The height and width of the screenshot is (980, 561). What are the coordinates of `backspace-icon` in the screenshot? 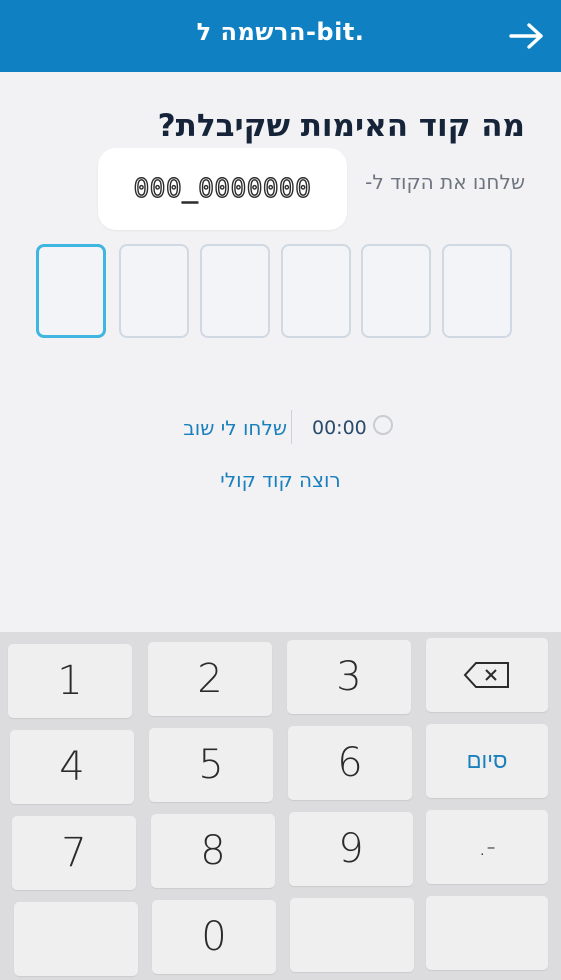 It's located at (486, 675).